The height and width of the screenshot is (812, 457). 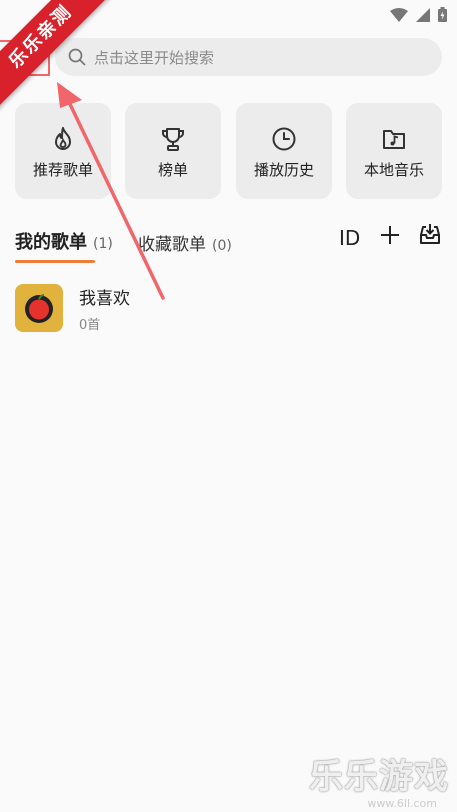 I want to click on fire-icon, so click(x=63, y=138).